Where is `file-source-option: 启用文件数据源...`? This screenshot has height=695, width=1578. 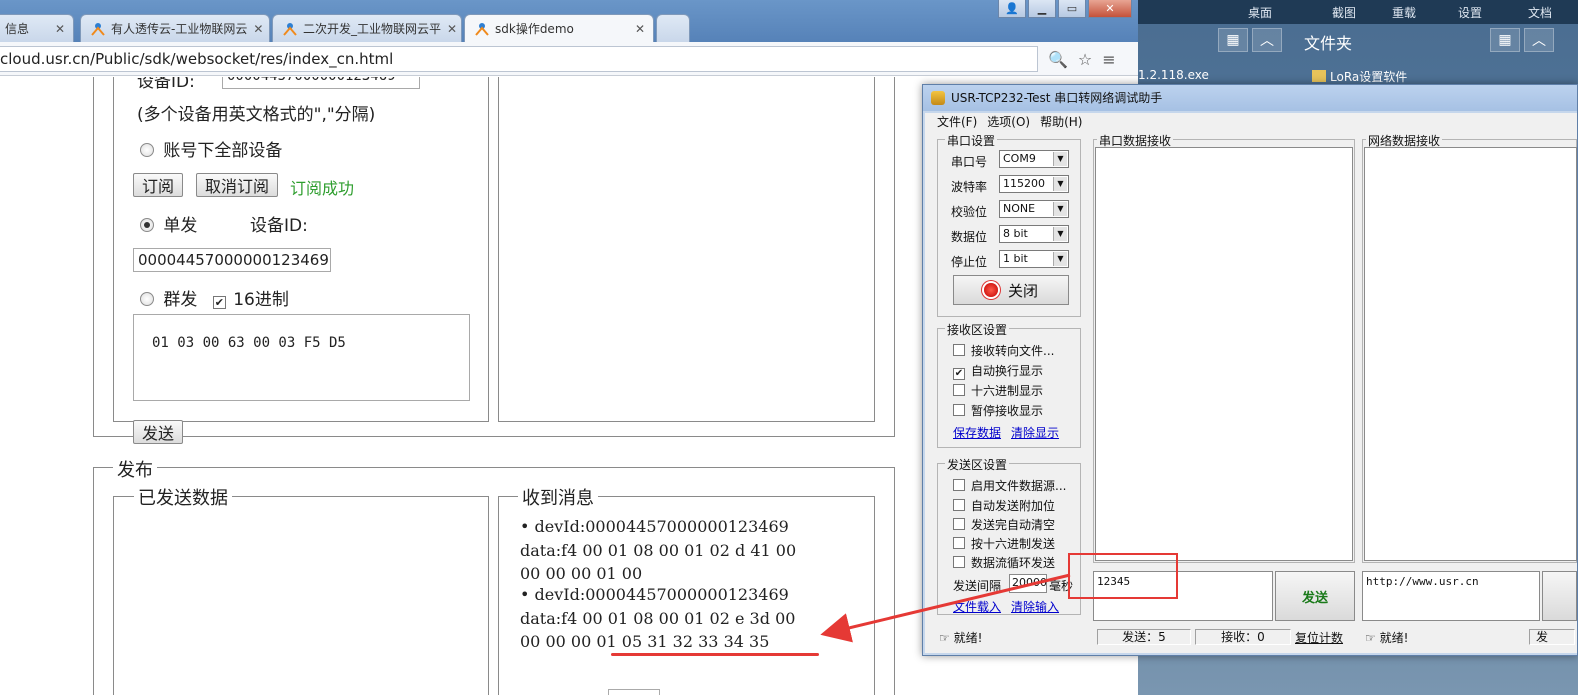
file-source-option: 启用文件数据源... is located at coordinates (1009, 485).